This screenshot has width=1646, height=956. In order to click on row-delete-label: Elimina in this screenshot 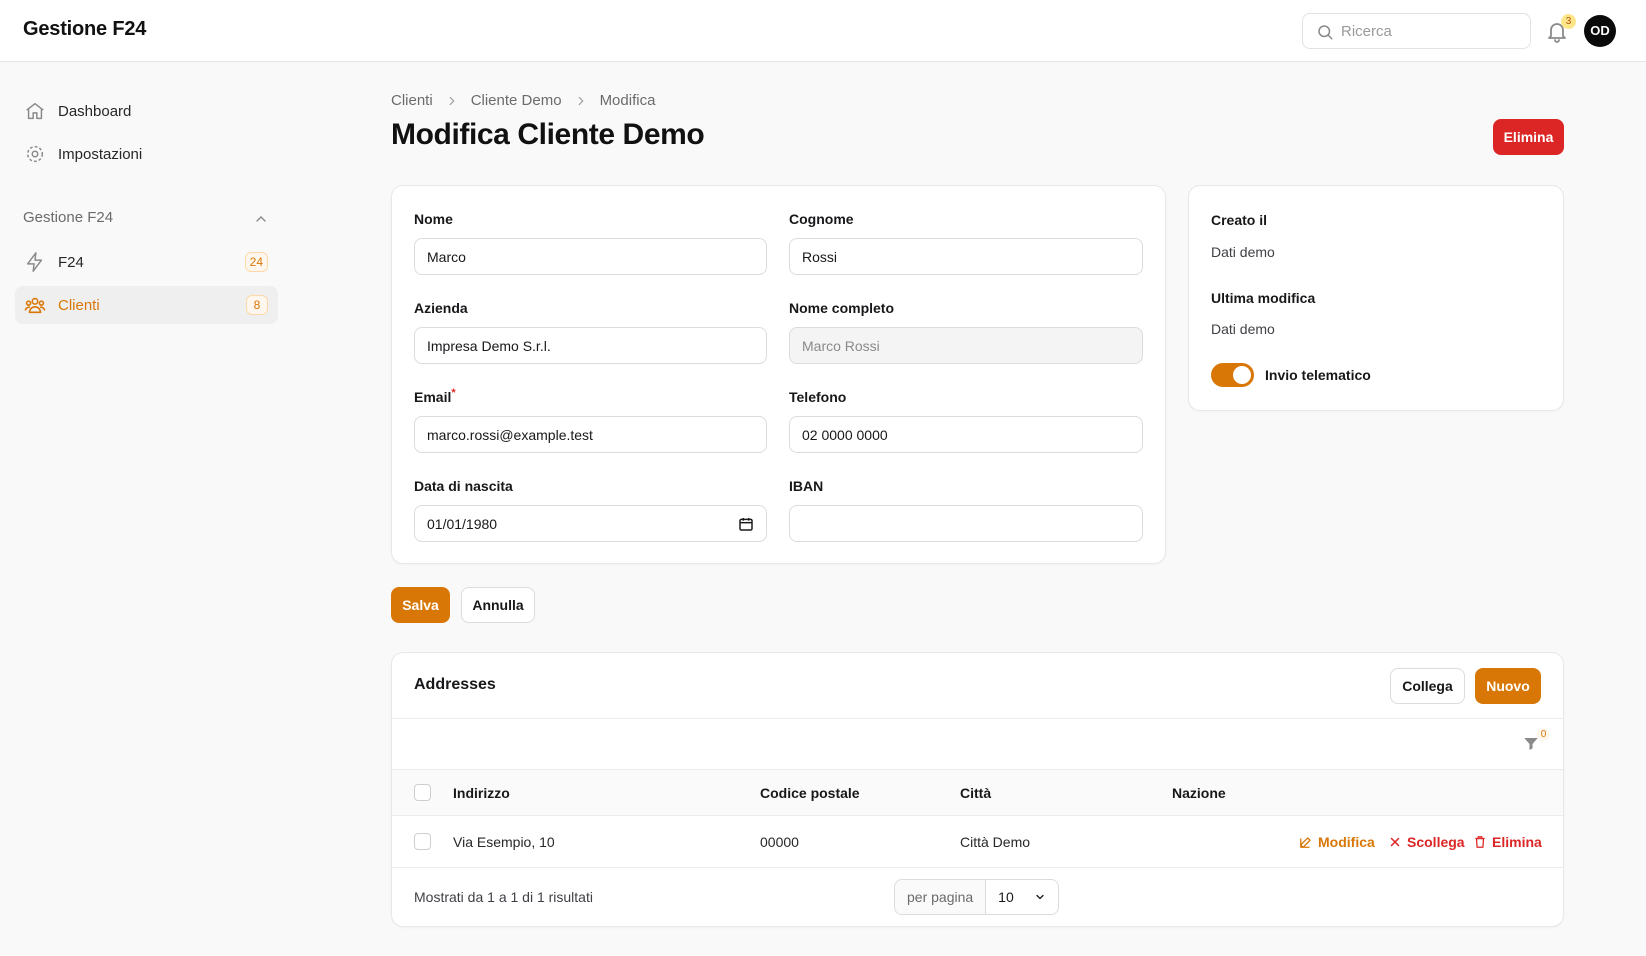, I will do `click(1517, 842)`.